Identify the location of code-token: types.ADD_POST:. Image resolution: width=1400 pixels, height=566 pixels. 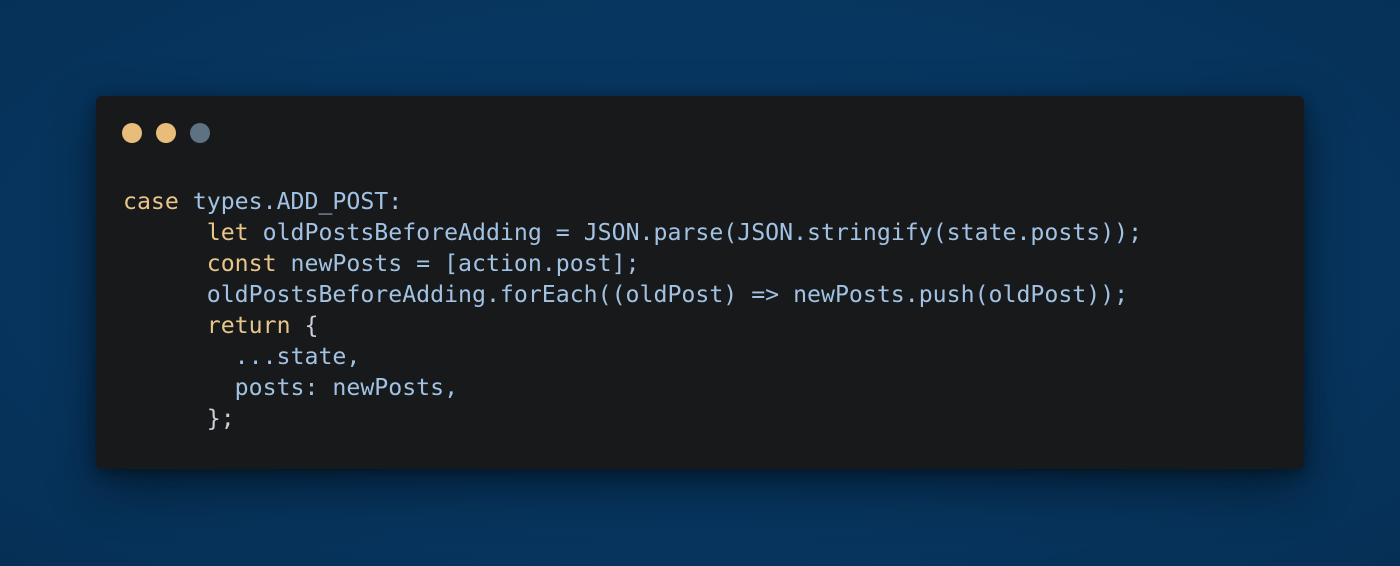
(290, 201).